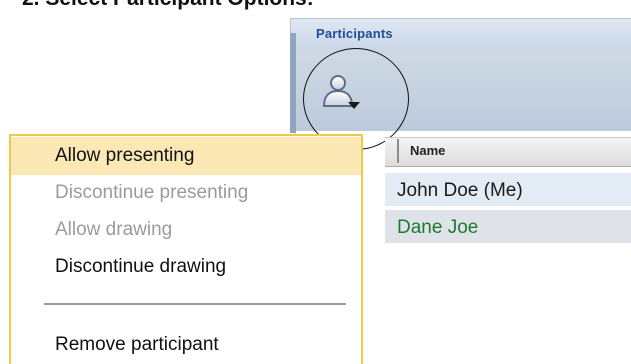  What do you see at coordinates (168, 5) in the screenshot?
I see `instruction-heading: 2. Select Participant Options:` at bounding box center [168, 5].